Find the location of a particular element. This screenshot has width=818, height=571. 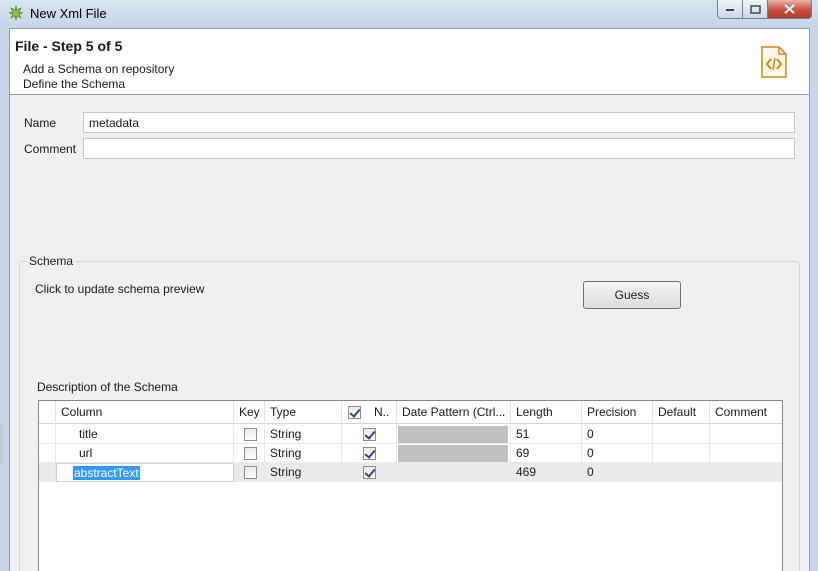

step-description-line2: Define the Schema is located at coordinates (74, 84).